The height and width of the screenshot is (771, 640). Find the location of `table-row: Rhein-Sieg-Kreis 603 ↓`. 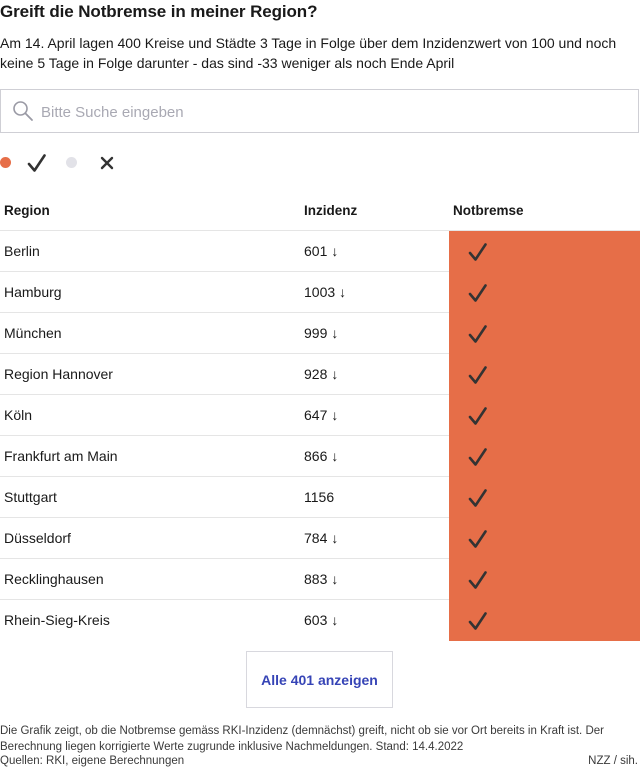

table-row: Rhein-Sieg-Kreis 603 ↓ is located at coordinates (320, 620).